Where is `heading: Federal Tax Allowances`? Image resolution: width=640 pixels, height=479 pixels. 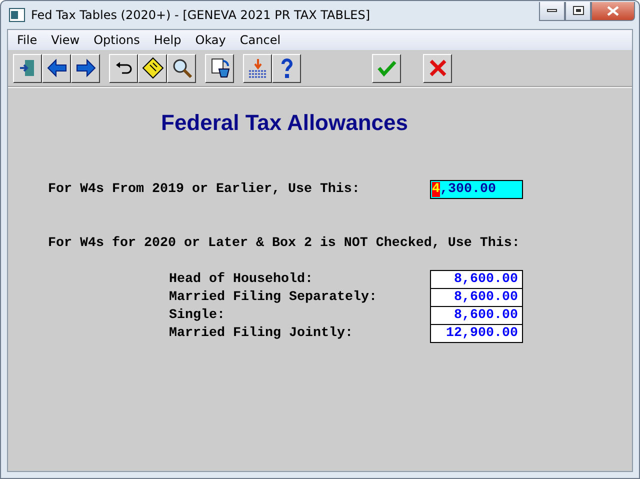
heading: Federal Tax Allowances is located at coordinates (285, 123).